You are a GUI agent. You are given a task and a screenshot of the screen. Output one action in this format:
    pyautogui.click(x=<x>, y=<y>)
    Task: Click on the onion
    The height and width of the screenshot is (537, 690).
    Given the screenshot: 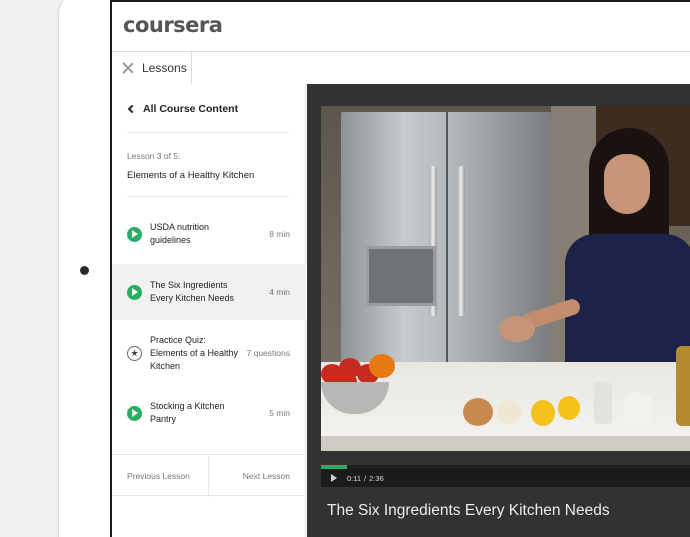 What is the action you would take?
    pyautogui.click(x=478, y=412)
    